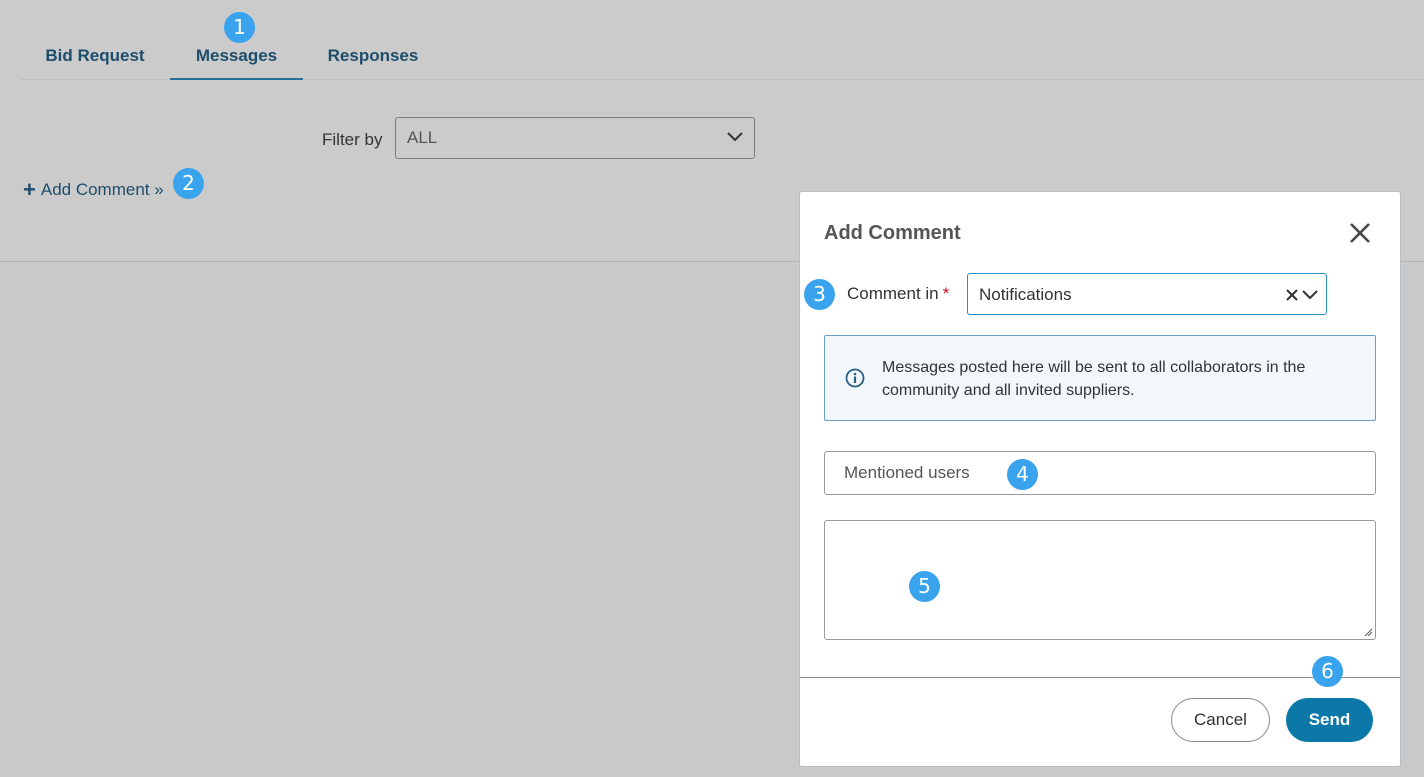 The height and width of the screenshot is (777, 1424). Describe the element at coordinates (373, 57) in the screenshot. I see `tab-responses: Responses` at that location.